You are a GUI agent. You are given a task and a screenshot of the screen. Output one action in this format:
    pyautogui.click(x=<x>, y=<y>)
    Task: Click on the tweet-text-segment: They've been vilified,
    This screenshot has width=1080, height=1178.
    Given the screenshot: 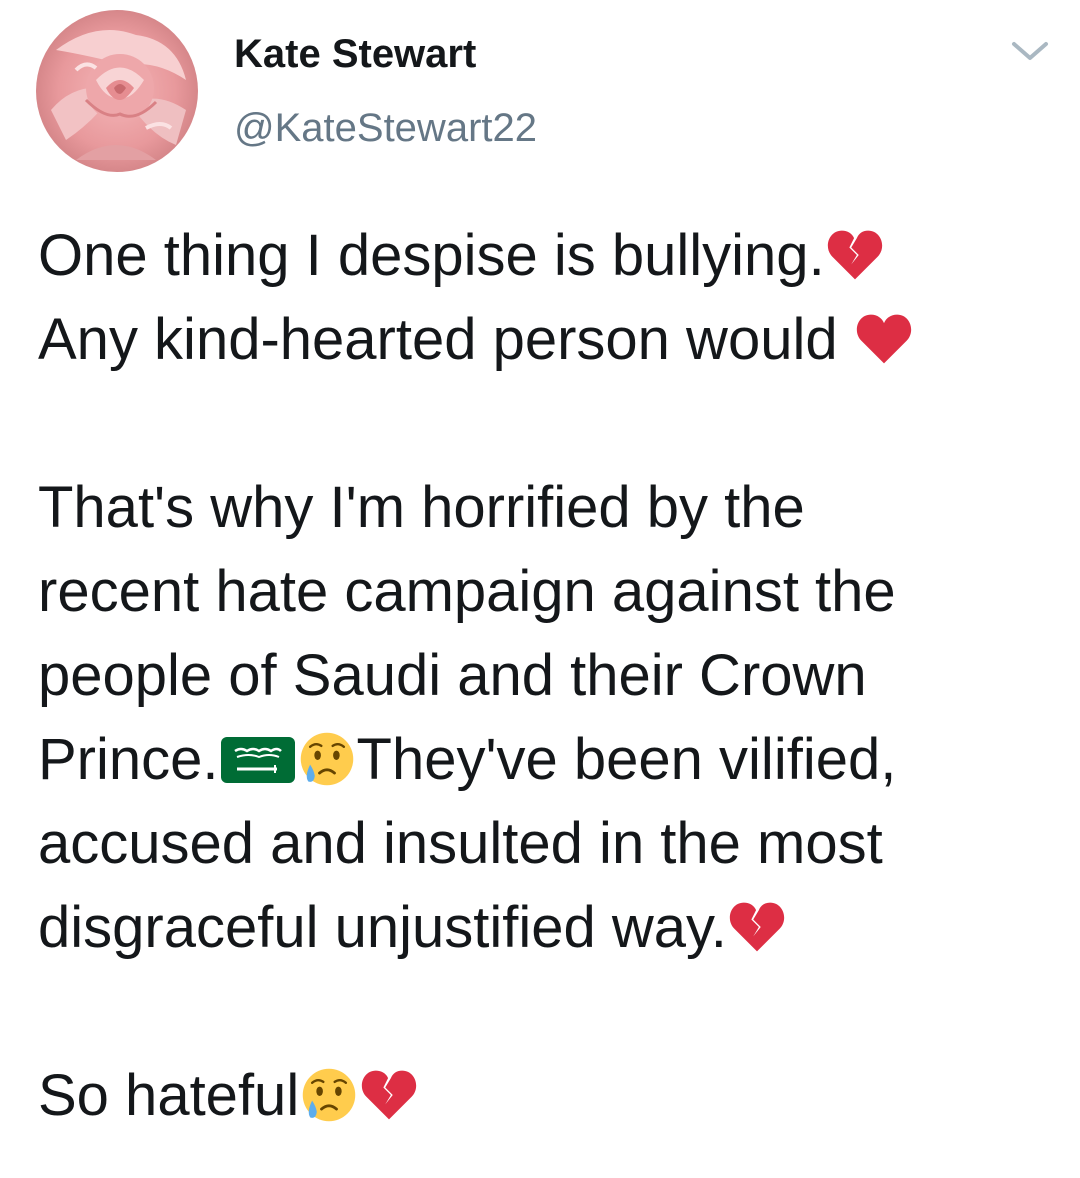 What is the action you would take?
    pyautogui.click(x=626, y=759)
    